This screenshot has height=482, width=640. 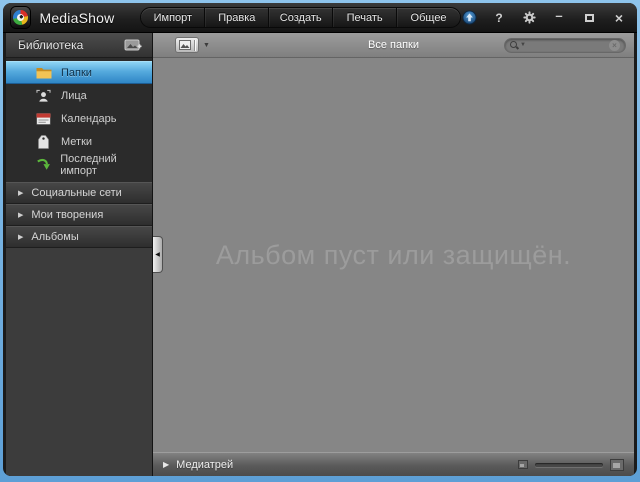 I want to click on sidebar-item-tags: Метки, so click(x=79, y=141).